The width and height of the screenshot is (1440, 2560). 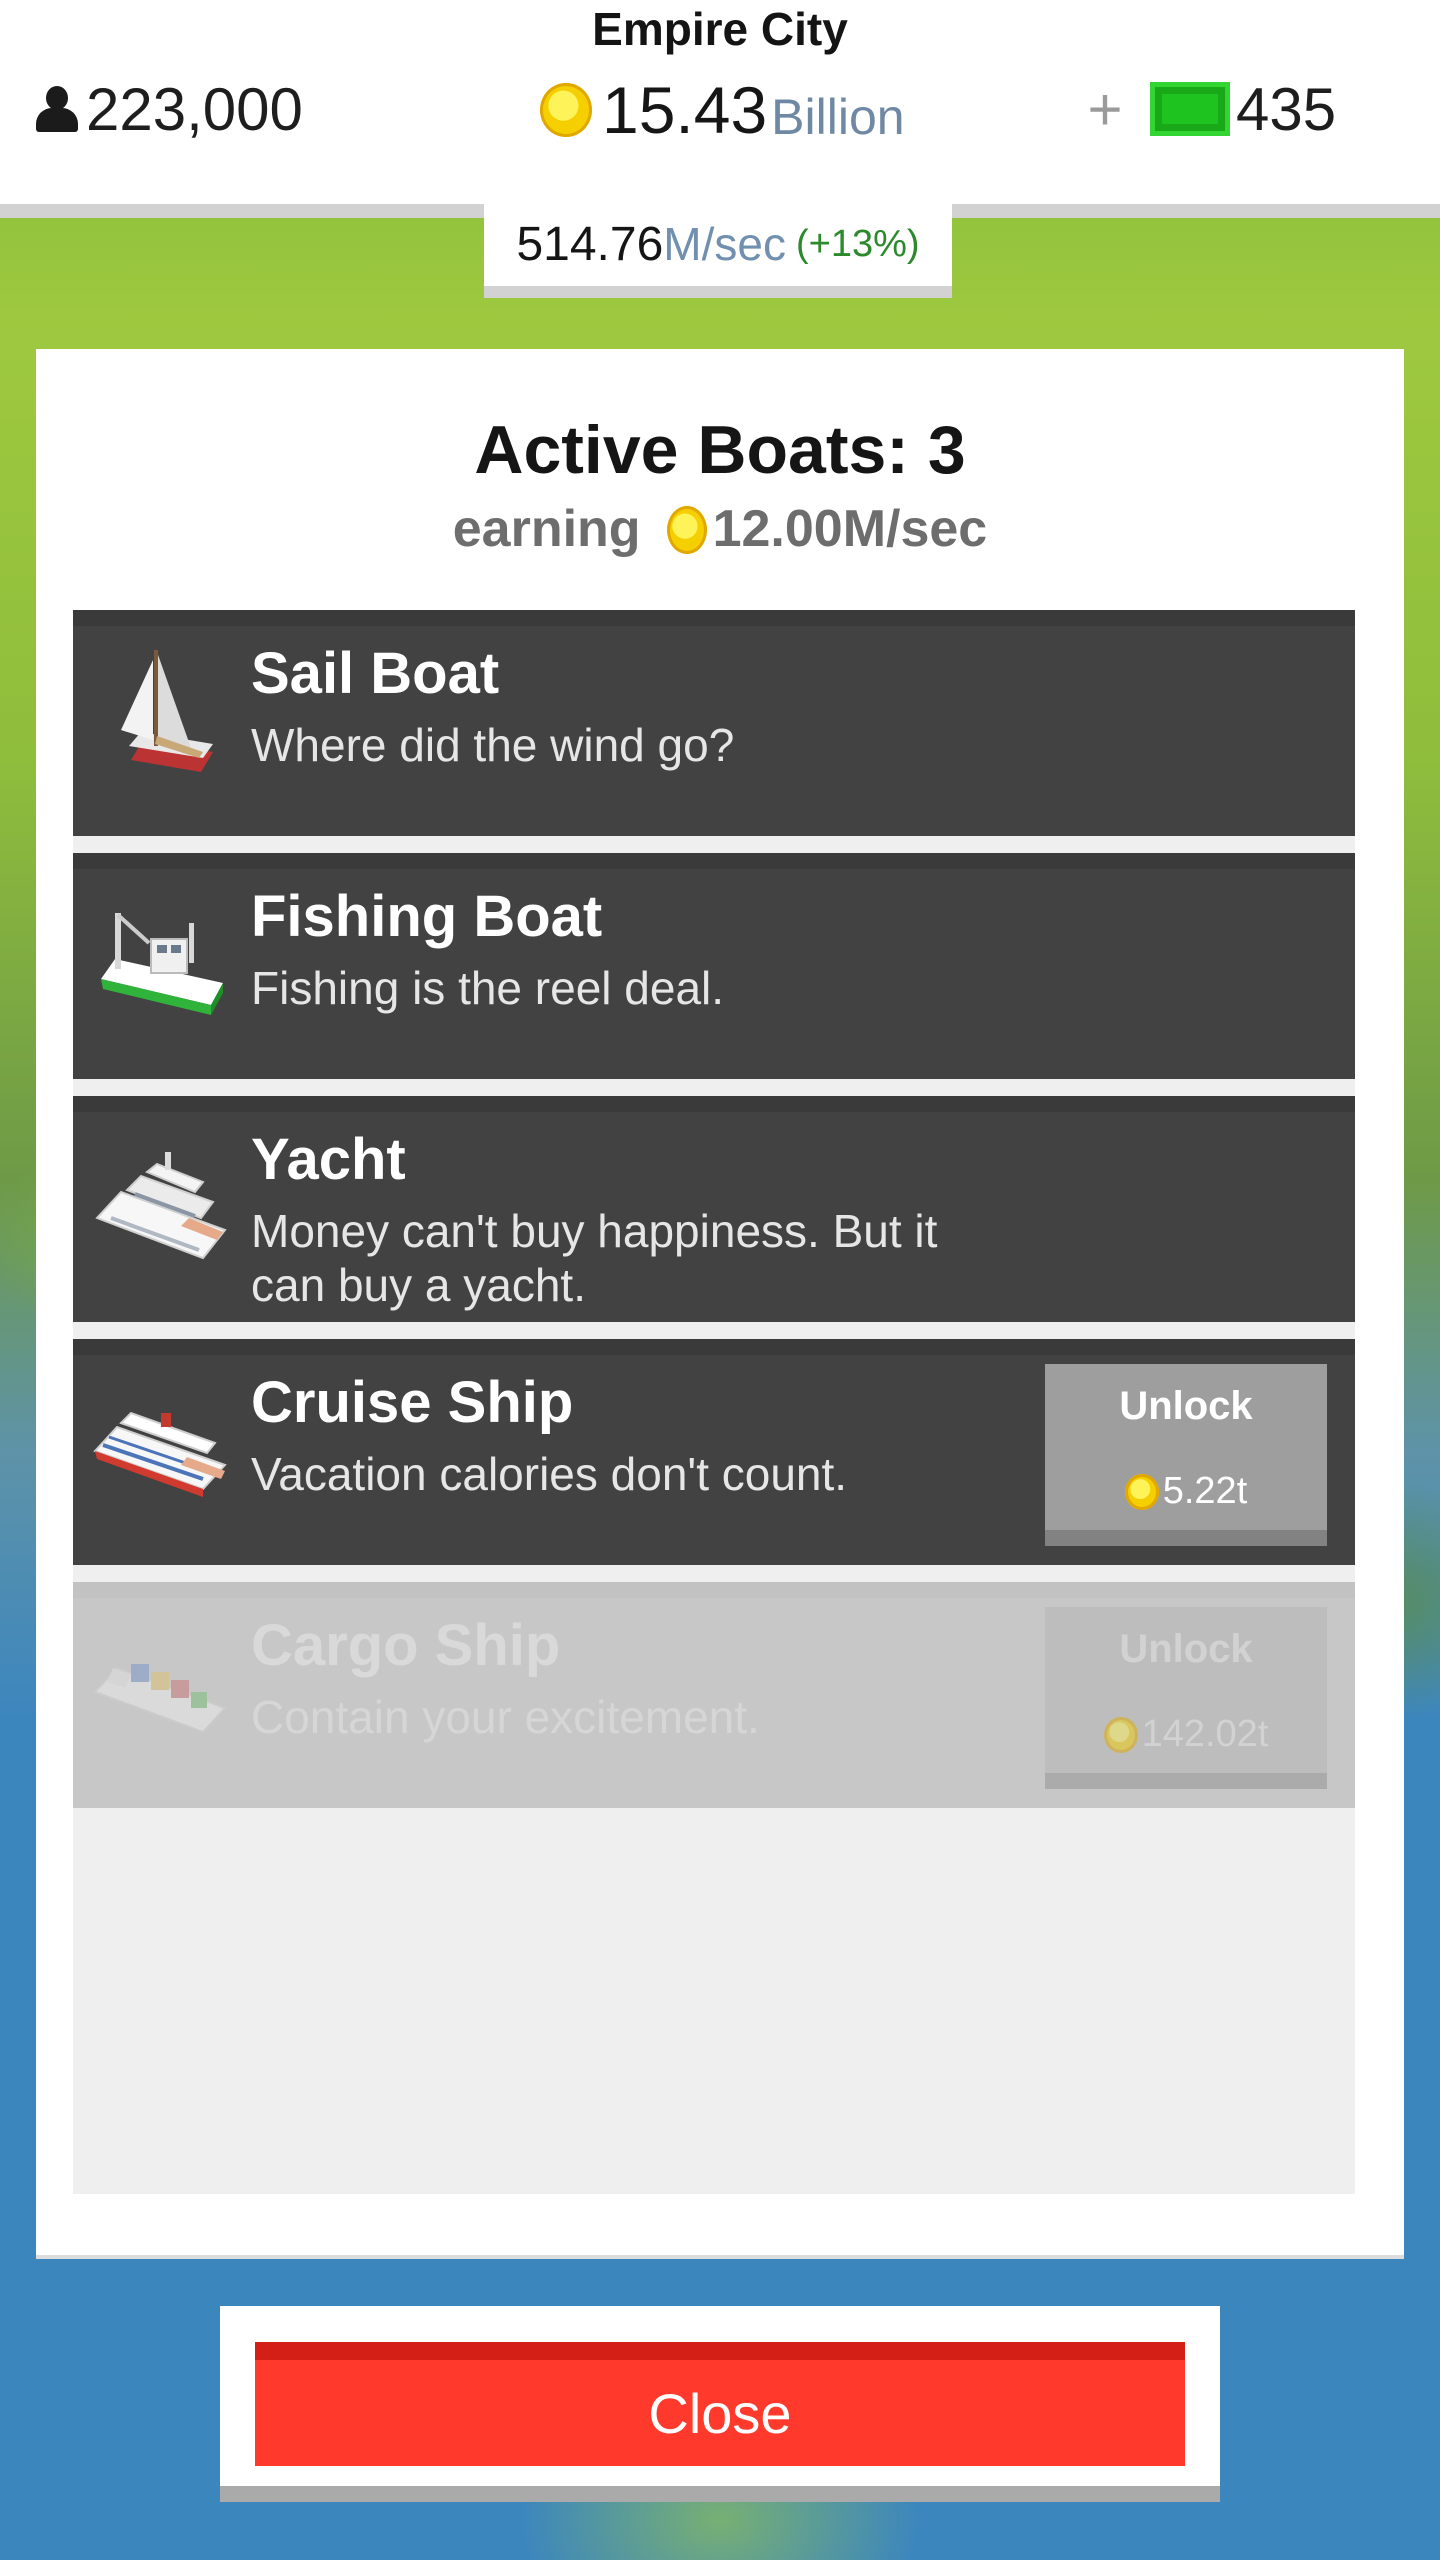 I want to click on income-rate-bonus: (+13%), so click(x=857, y=243).